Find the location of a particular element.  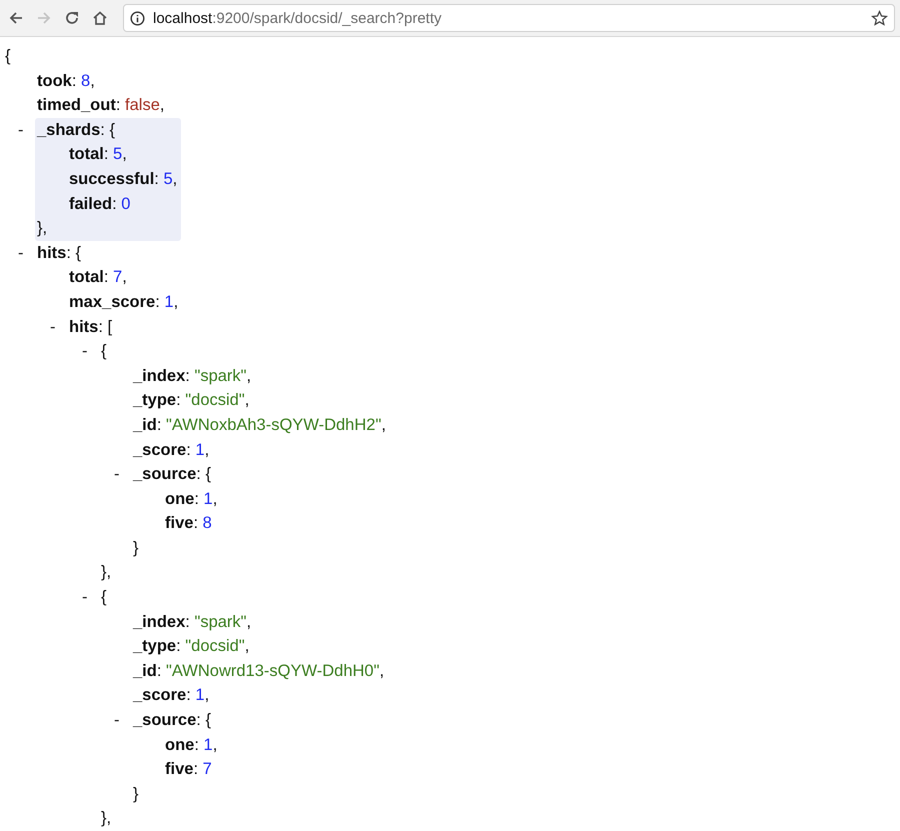

json-line: total: 7, is located at coordinates (98, 277).